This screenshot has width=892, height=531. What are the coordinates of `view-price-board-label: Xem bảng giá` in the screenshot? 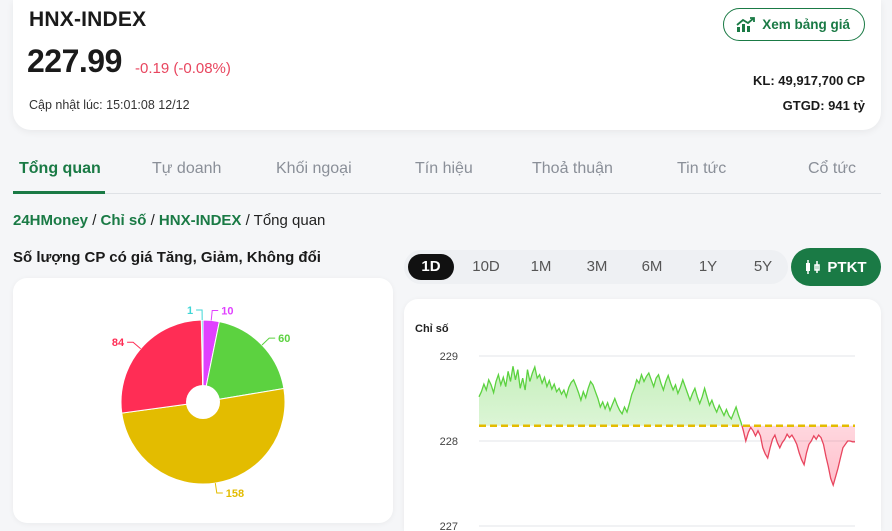 It's located at (806, 24).